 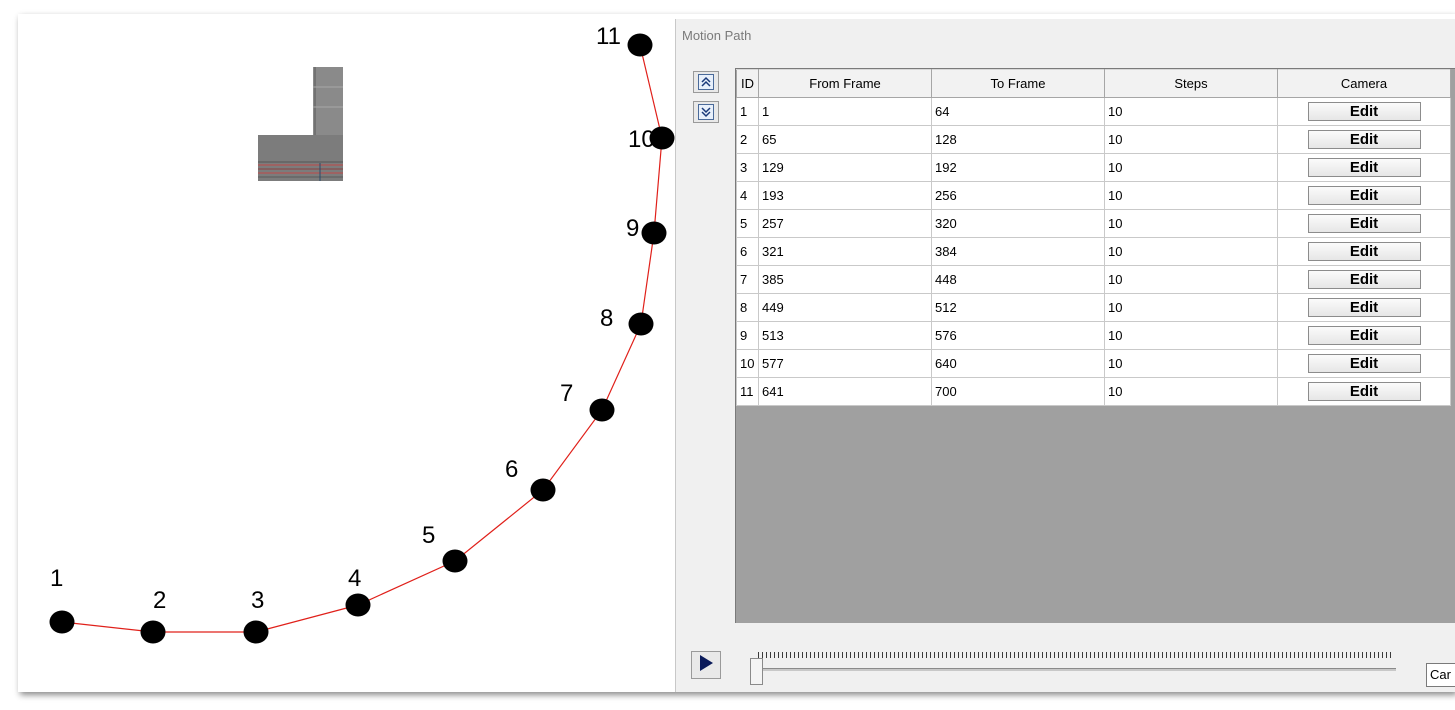 I want to click on table-row: 10 577 640 10 Edit, so click(x=1093, y=363).